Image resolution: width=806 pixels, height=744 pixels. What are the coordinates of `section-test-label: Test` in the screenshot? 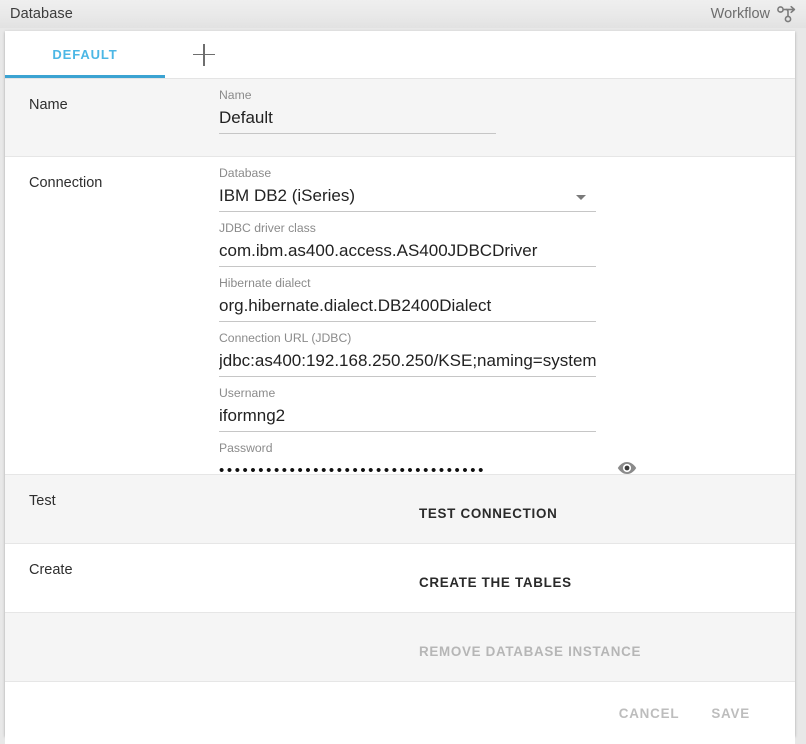 It's located at (42, 501).